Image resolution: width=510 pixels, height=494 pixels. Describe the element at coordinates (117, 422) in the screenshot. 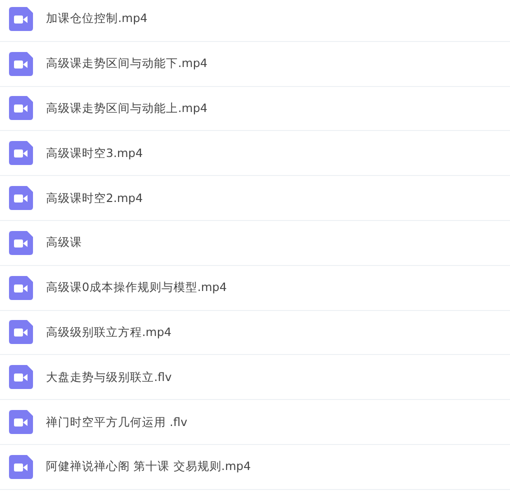

I see `file-name: 禅门时空平方几何运用 .flv` at that location.